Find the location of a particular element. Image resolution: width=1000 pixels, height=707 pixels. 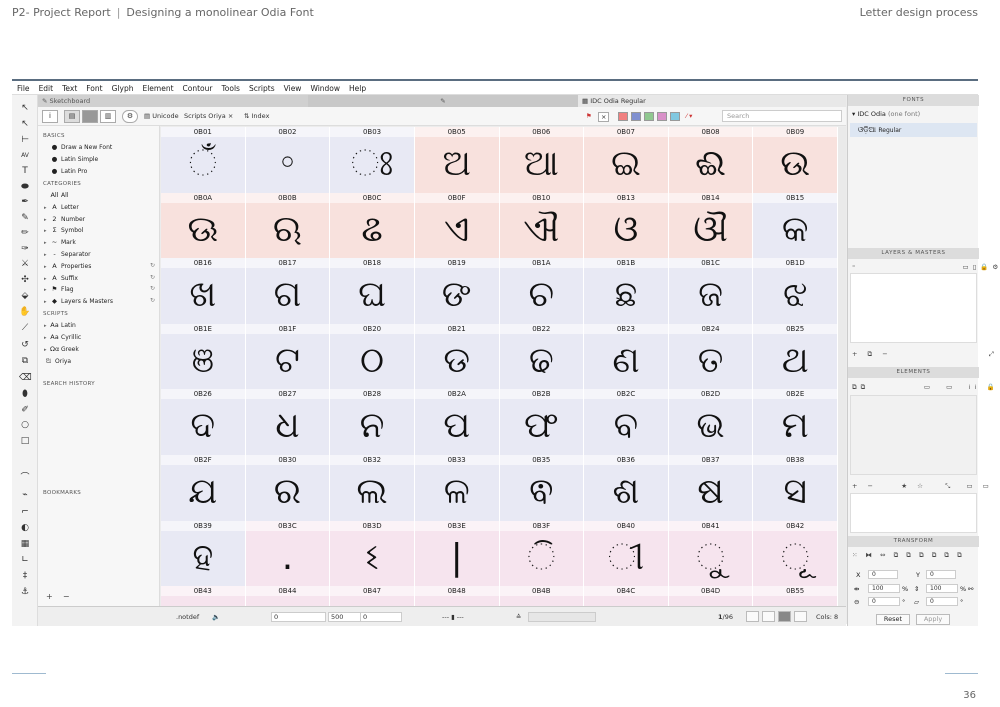

zoom-medium-icon is located at coordinates (768, 616).